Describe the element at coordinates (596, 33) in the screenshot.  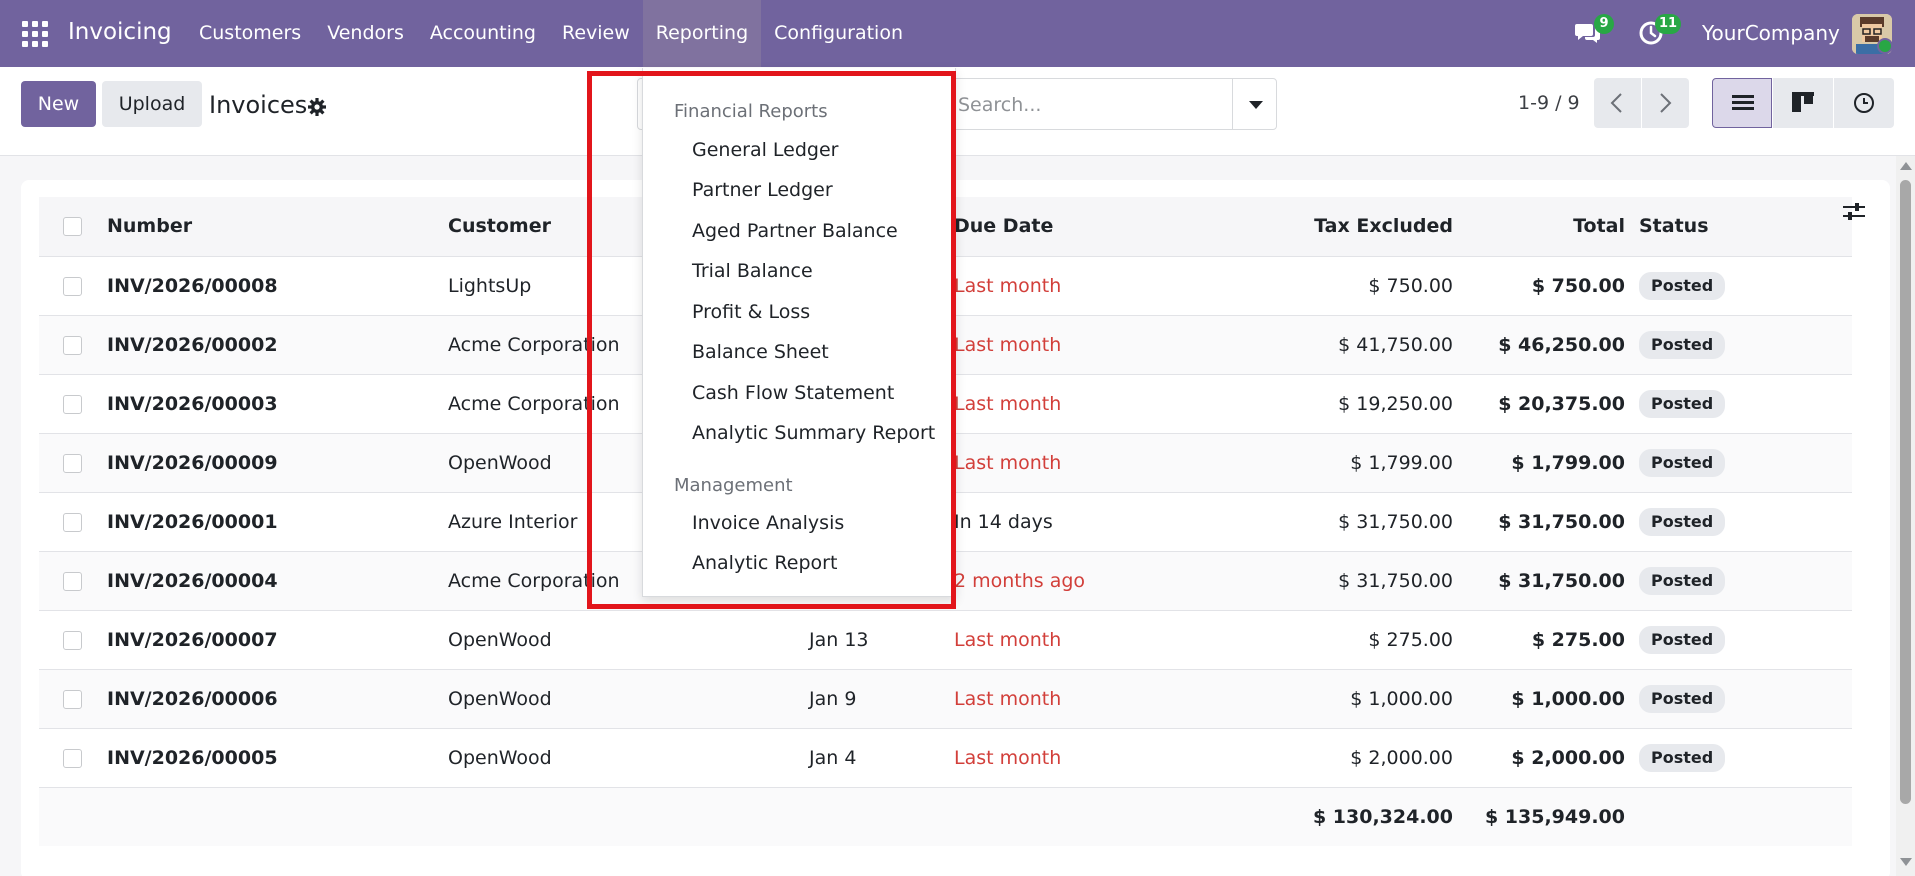
I see `menu-review: Review` at that location.